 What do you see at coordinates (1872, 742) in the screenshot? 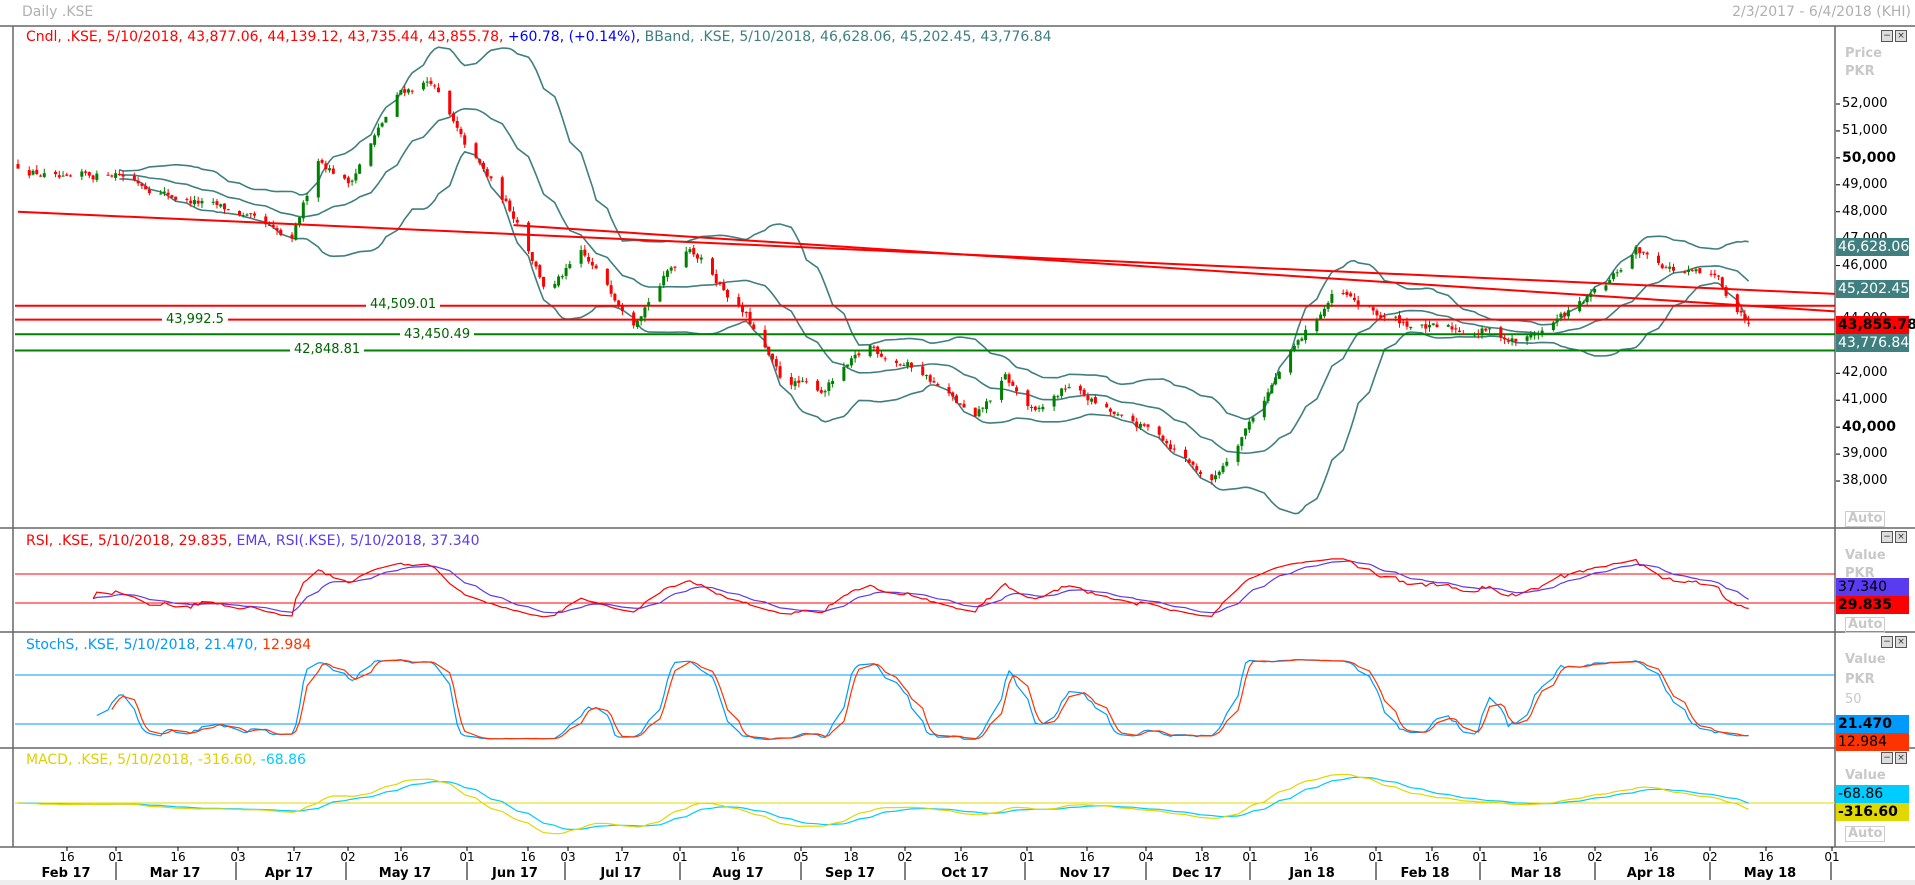
I see `stoch-d-badge: 12.984` at bounding box center [1872, 742].